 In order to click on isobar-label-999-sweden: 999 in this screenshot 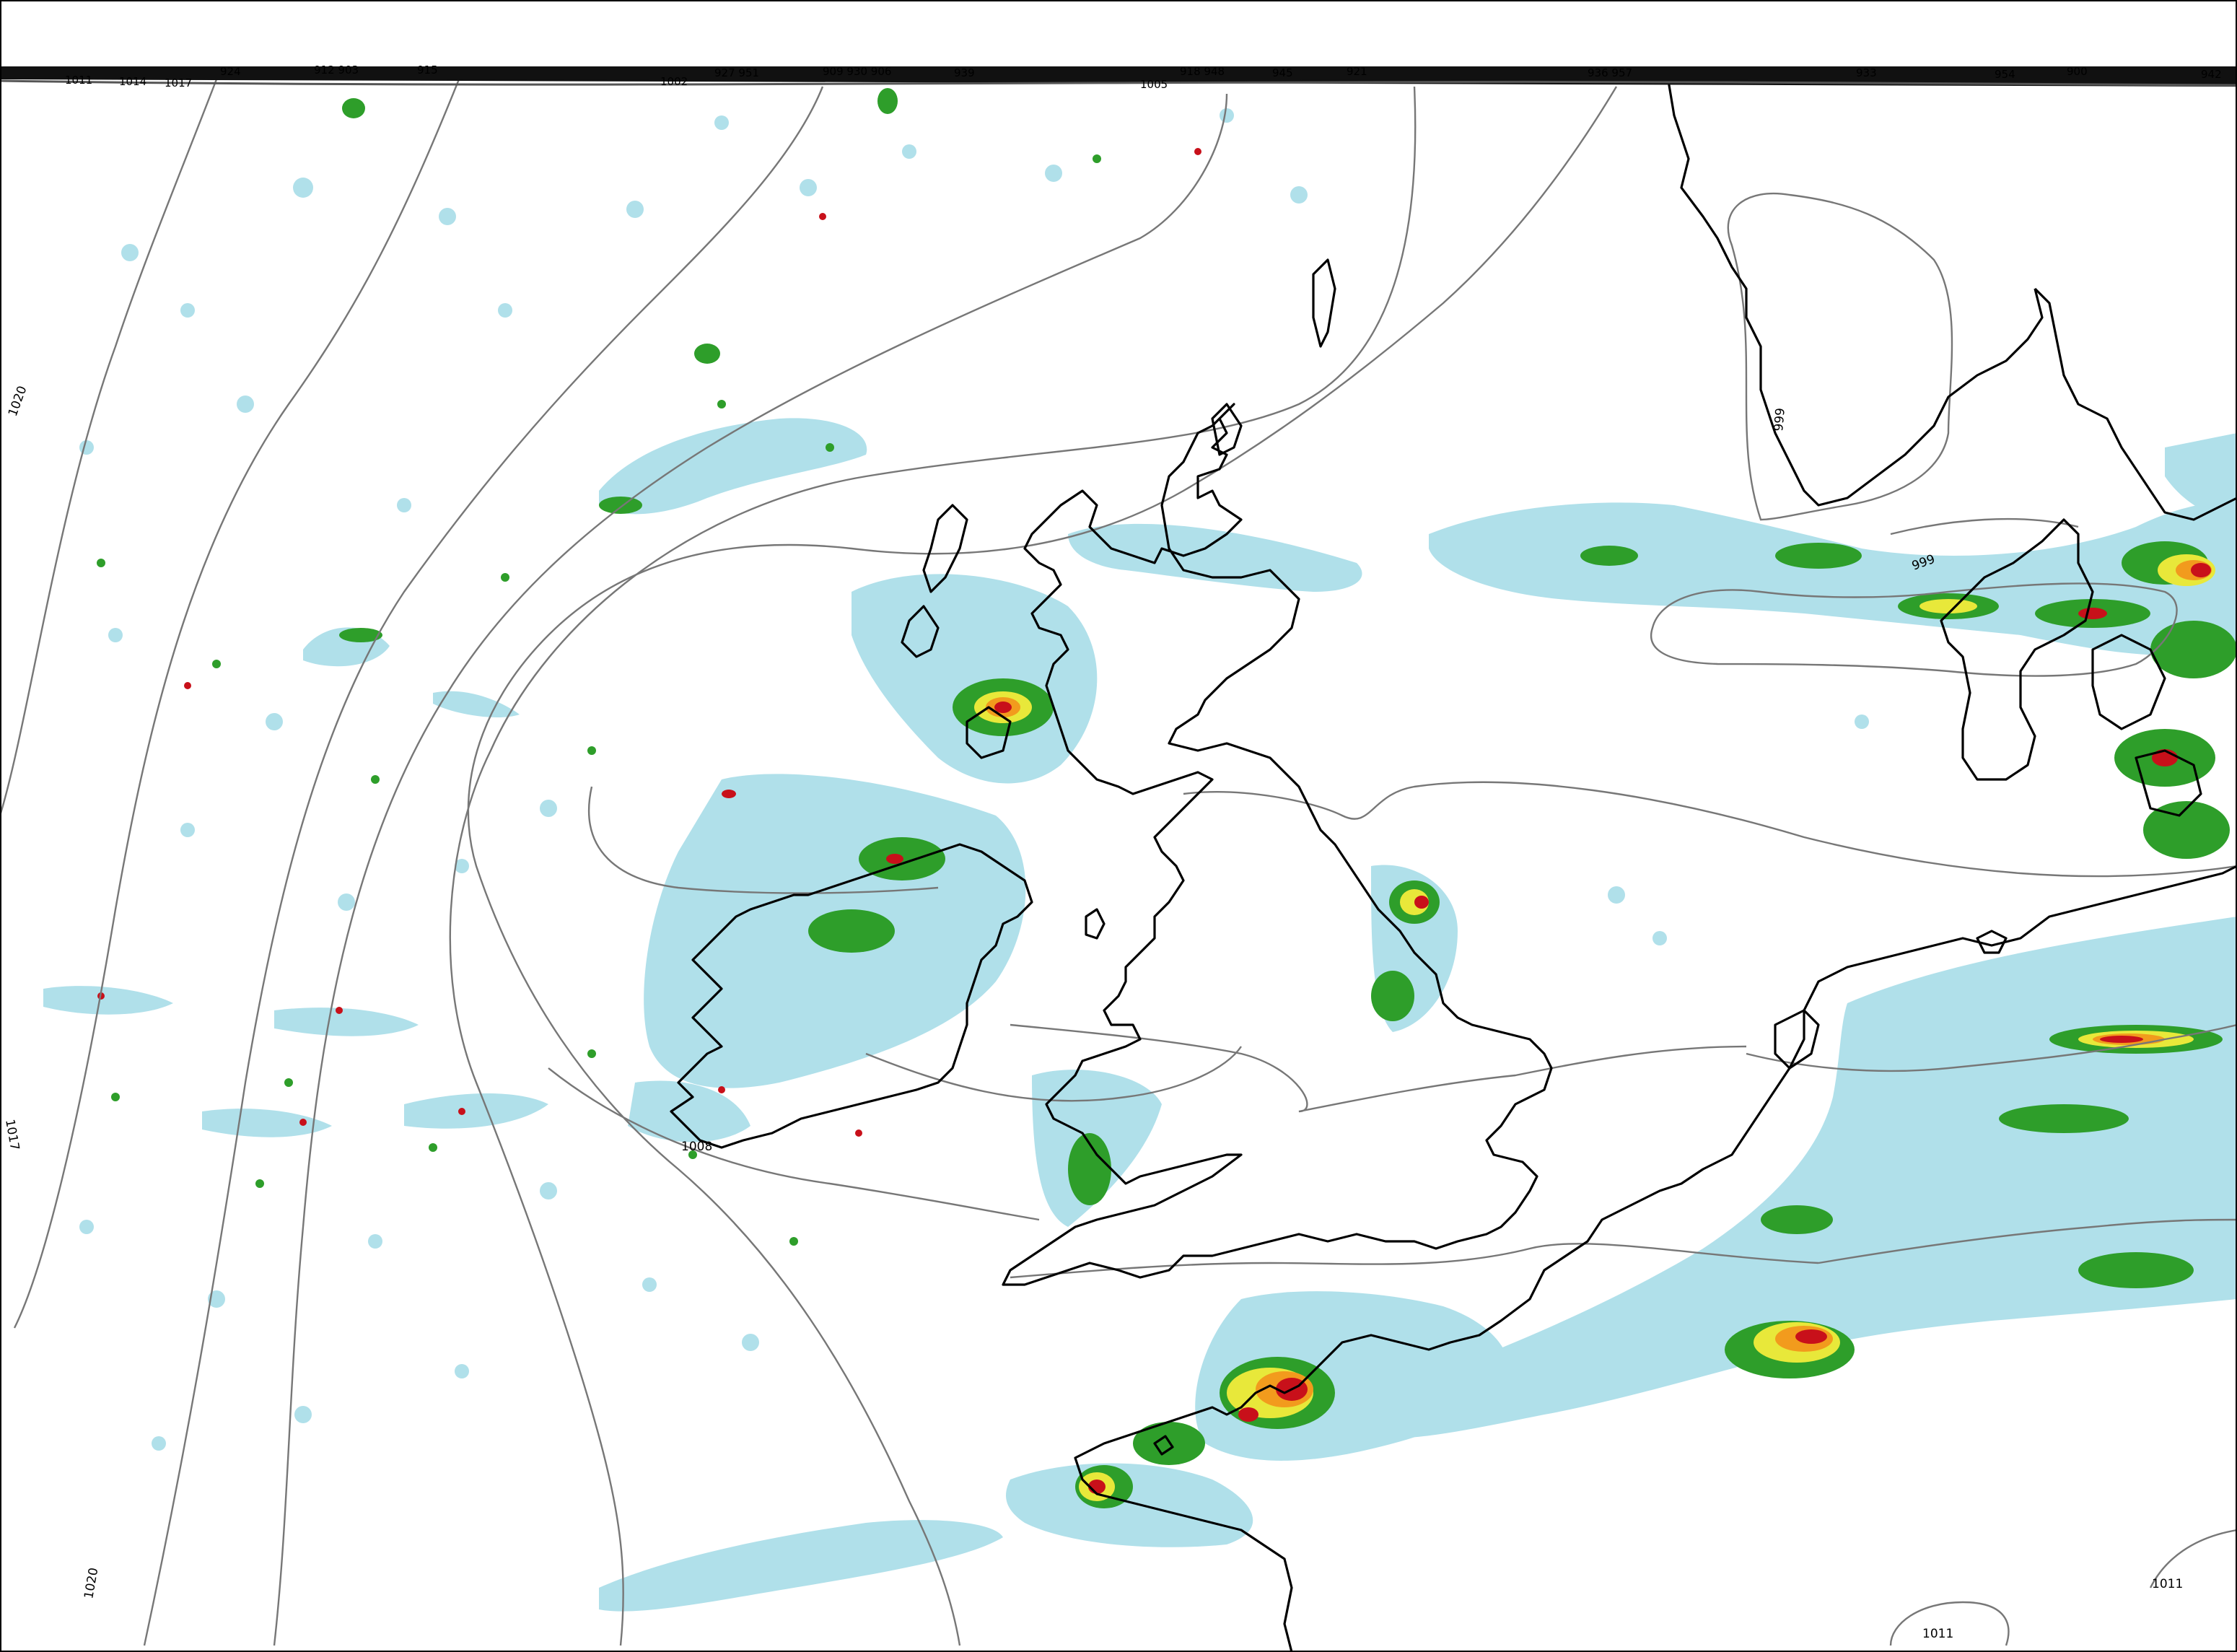, I will do `click(1780, 419)`.